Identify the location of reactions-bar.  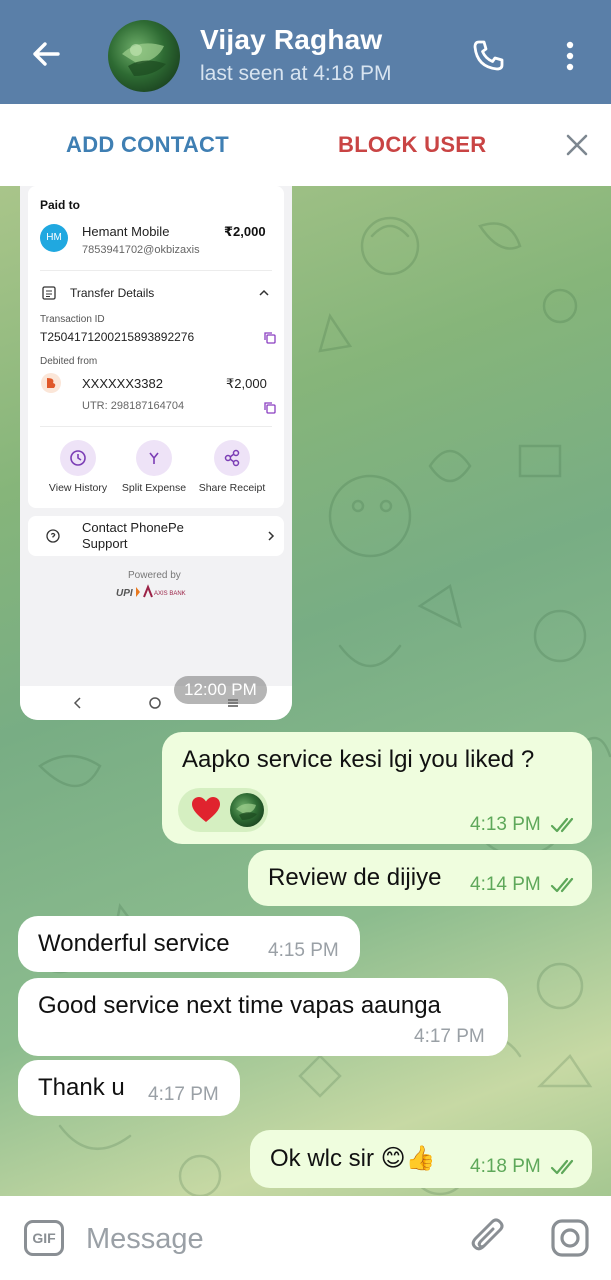
(223, 810).